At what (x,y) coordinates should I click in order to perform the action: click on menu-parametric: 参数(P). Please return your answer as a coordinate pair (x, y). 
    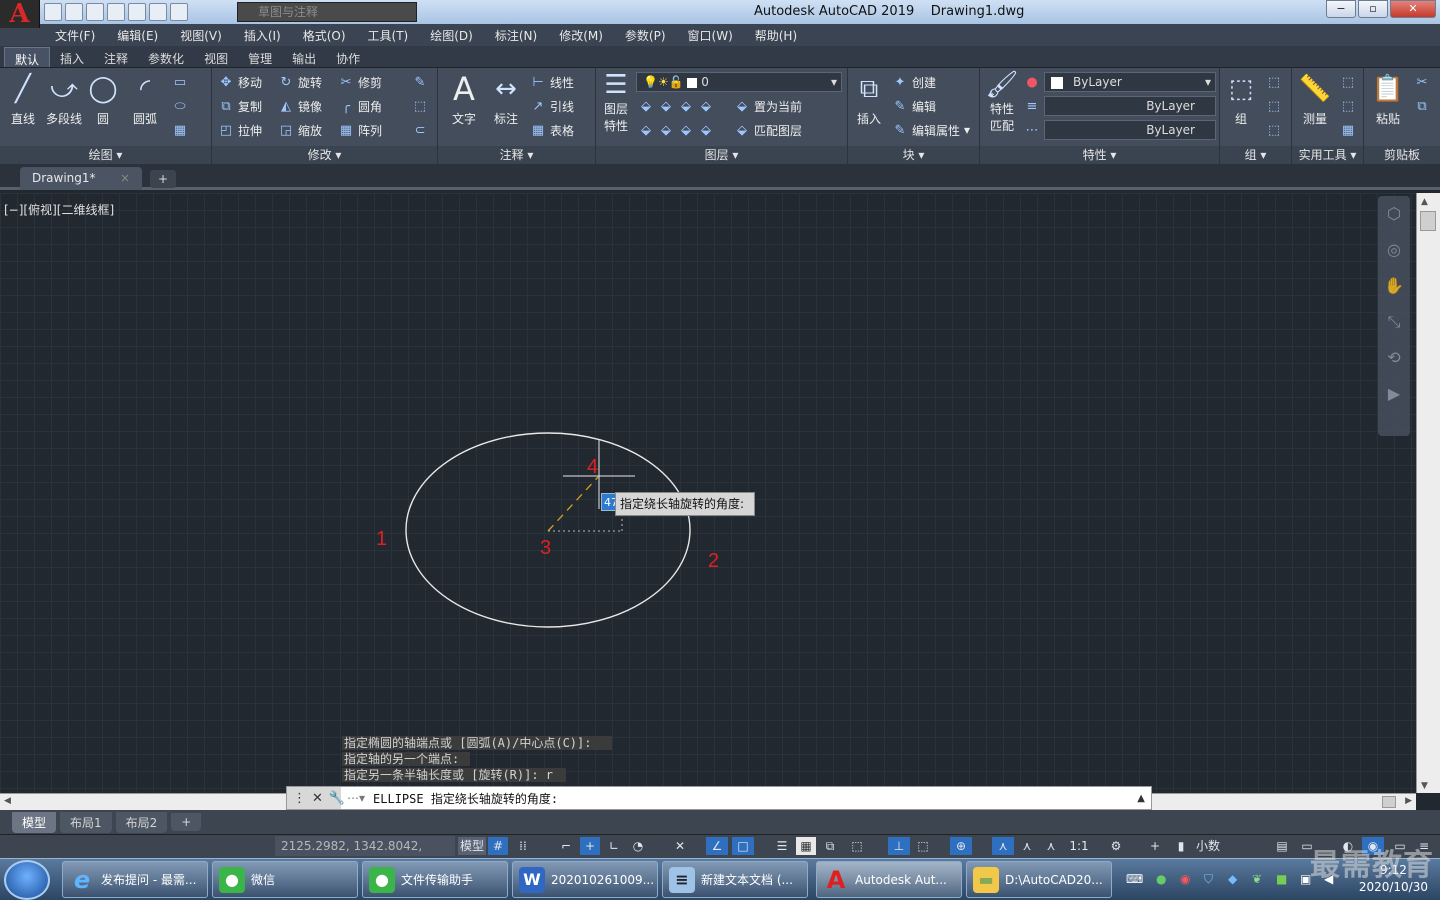
    Looking at the image, I should click on (645, 35).